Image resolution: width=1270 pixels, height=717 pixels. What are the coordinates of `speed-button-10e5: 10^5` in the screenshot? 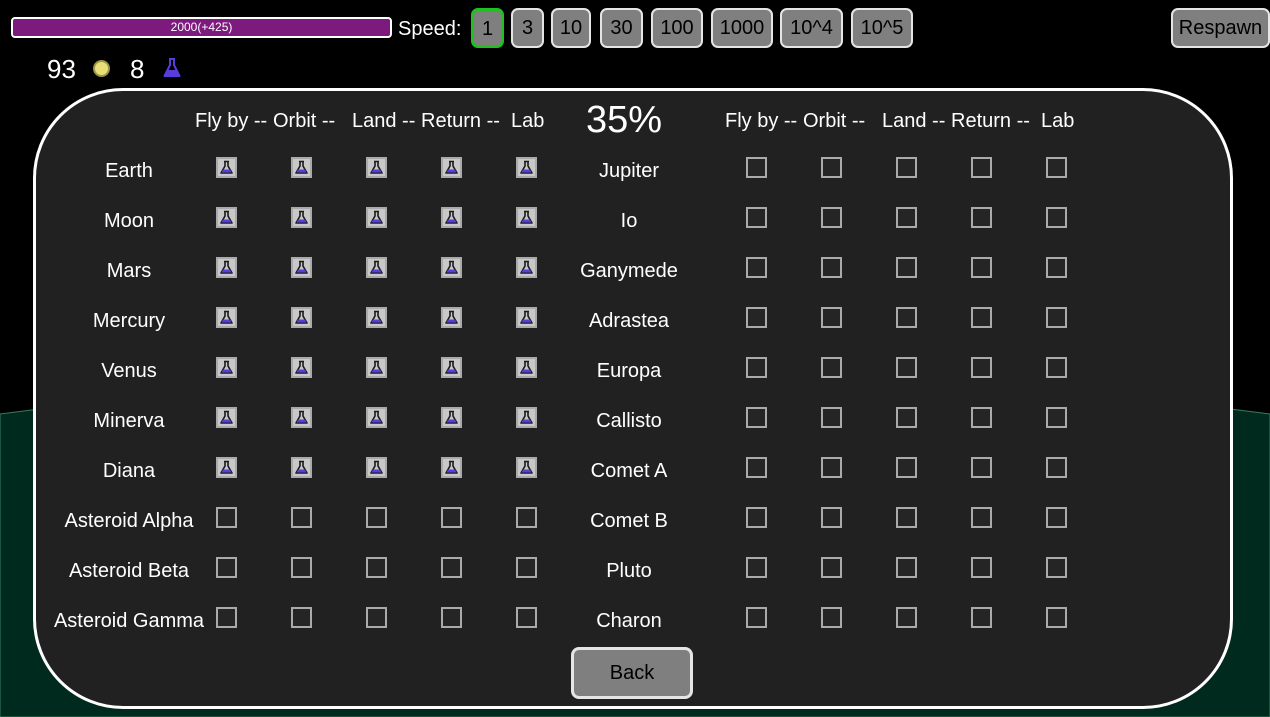 It's located at (882, 28).